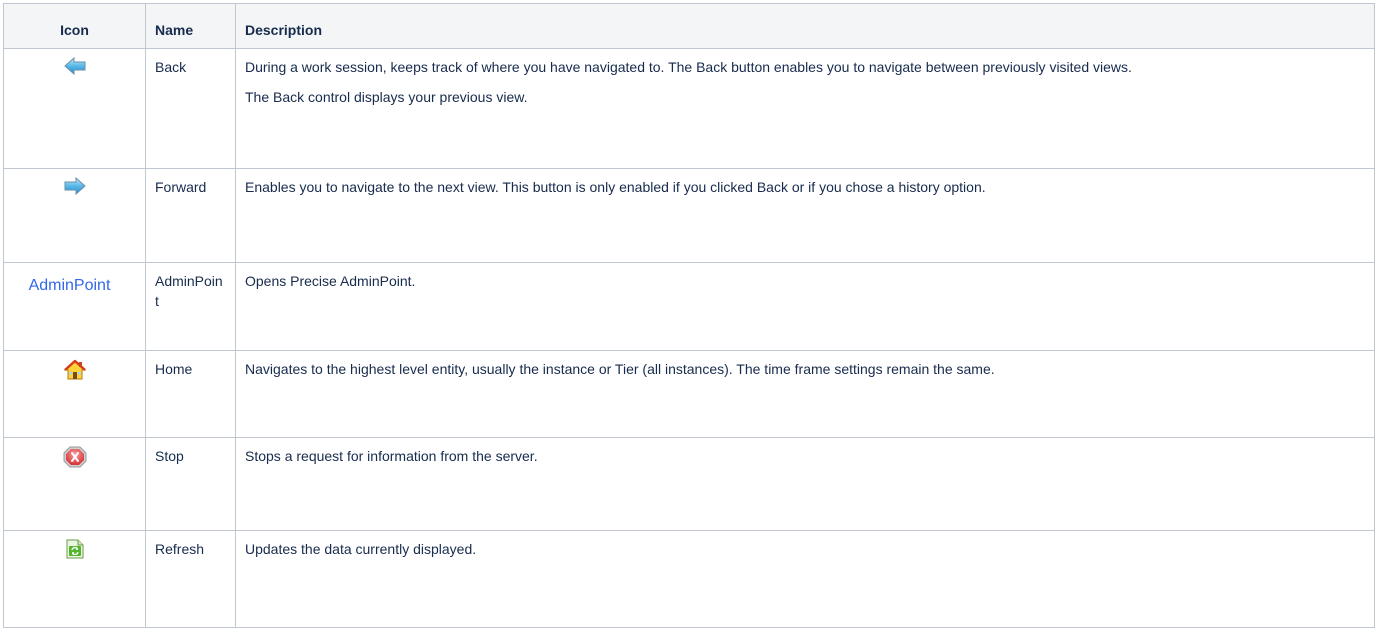  I want to click on row-description: Opens Precise AdminPoint., so click(805, 306).